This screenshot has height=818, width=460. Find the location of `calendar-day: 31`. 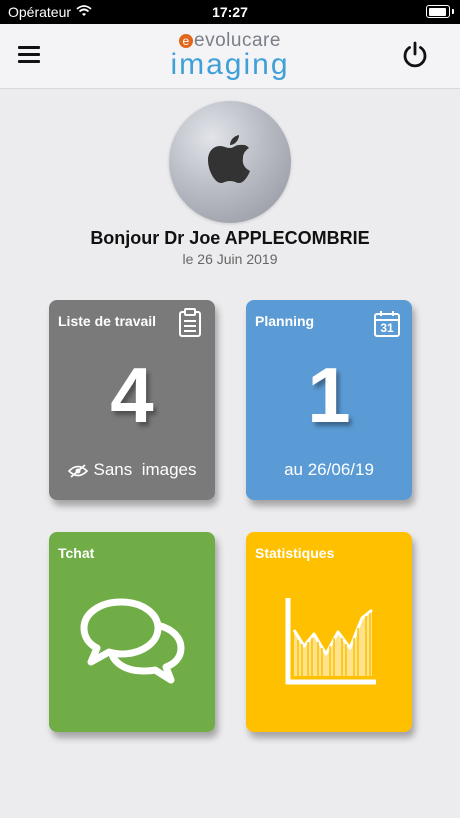

calendar-day: 31 is located at coordinates (387, 328).